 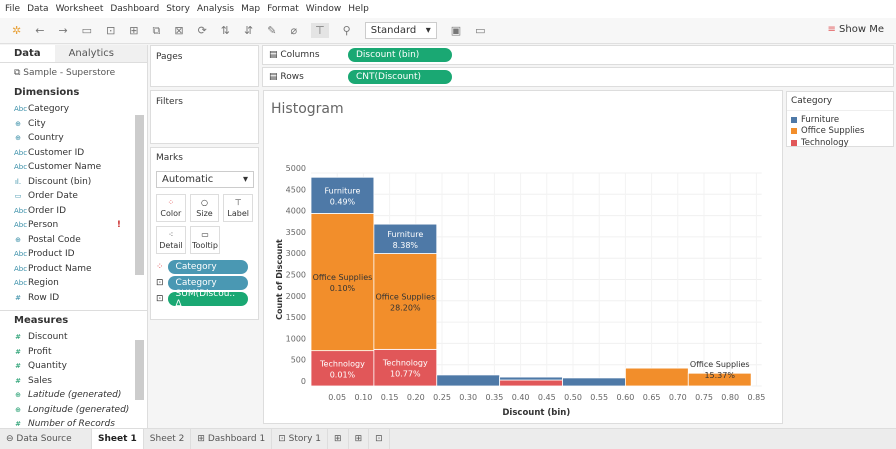 What do you see at coordinates (73, 366) in the screenshot?
I see `field-item: # Quantity` at bounding box center [73, 366].